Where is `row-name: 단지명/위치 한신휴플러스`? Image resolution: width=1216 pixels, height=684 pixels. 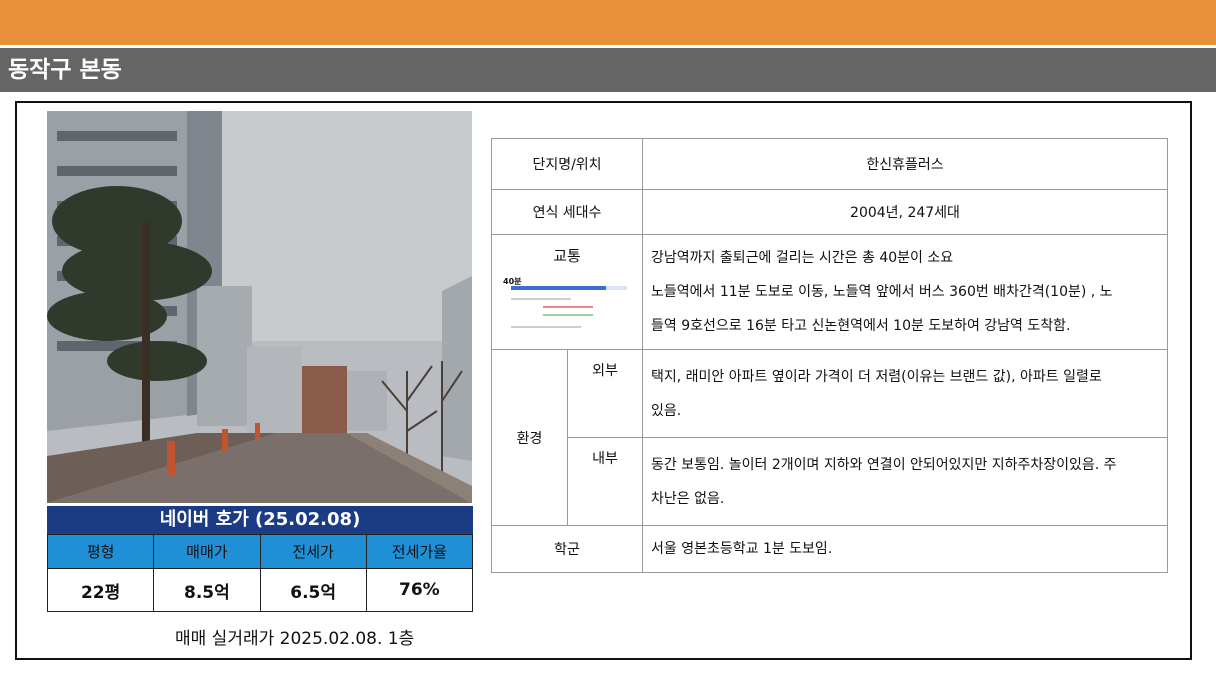 row-name: 단지명/위치 한신휴플러스 is located at coordinates (829, 164).